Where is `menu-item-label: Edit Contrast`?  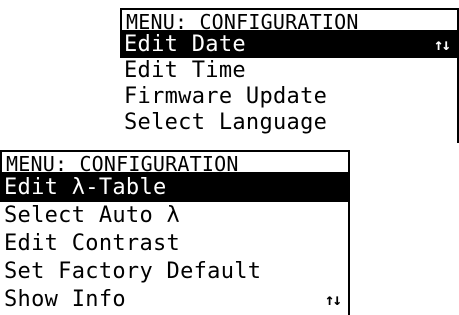 menu-item-label: Edit Contrast is located at coordinates (92, 243).